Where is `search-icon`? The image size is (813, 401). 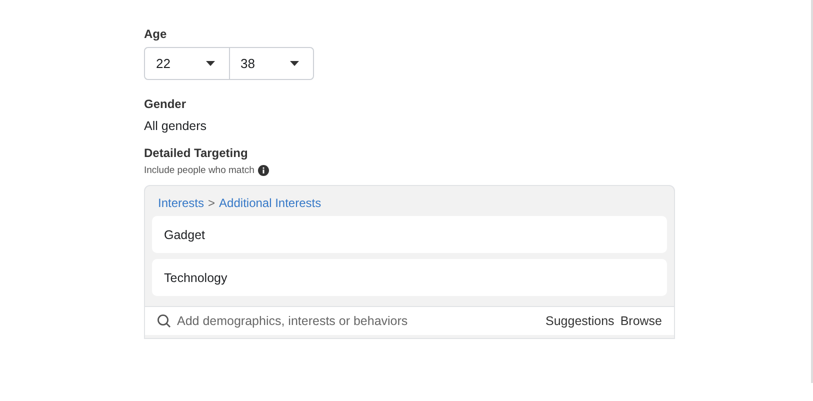 search-icon is located at coordinates (164, 321).